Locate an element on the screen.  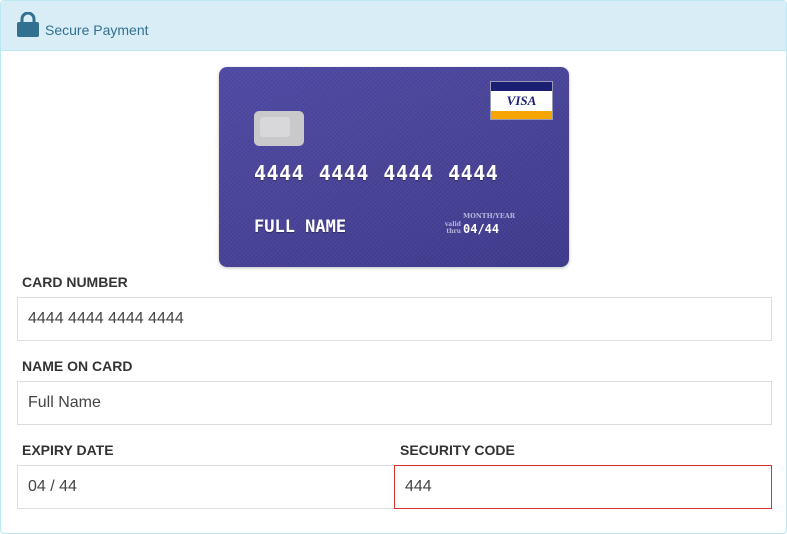
visa-logo-text: VISA is located at coordinates (521, 100).